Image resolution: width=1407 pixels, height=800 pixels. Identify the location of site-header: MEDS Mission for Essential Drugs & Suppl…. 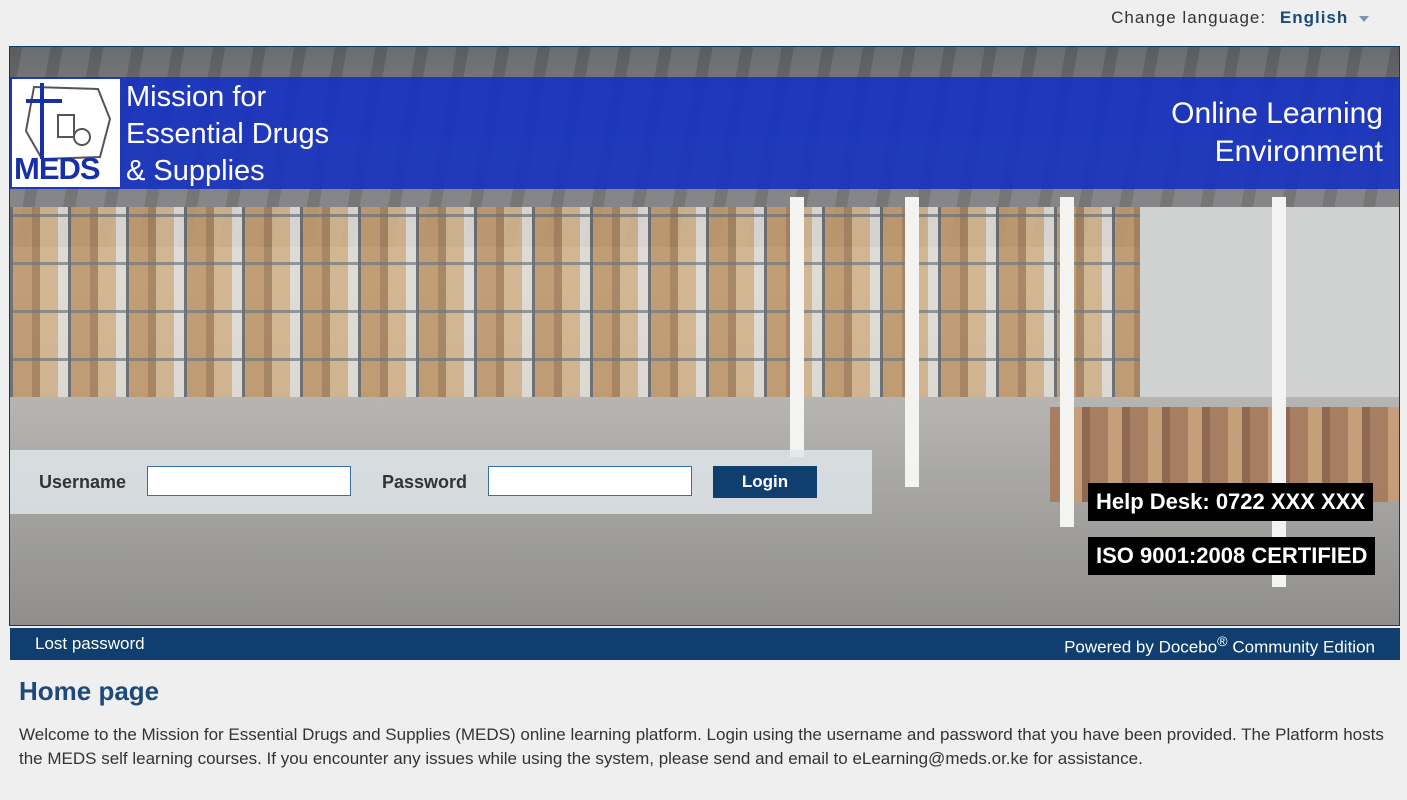
(704, 133).